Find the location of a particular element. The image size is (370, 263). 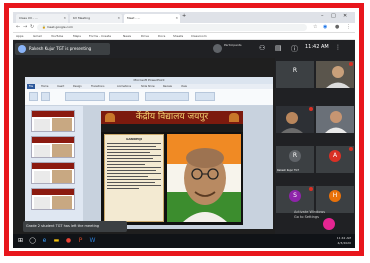

font-group is located at coordinates (85, 96).